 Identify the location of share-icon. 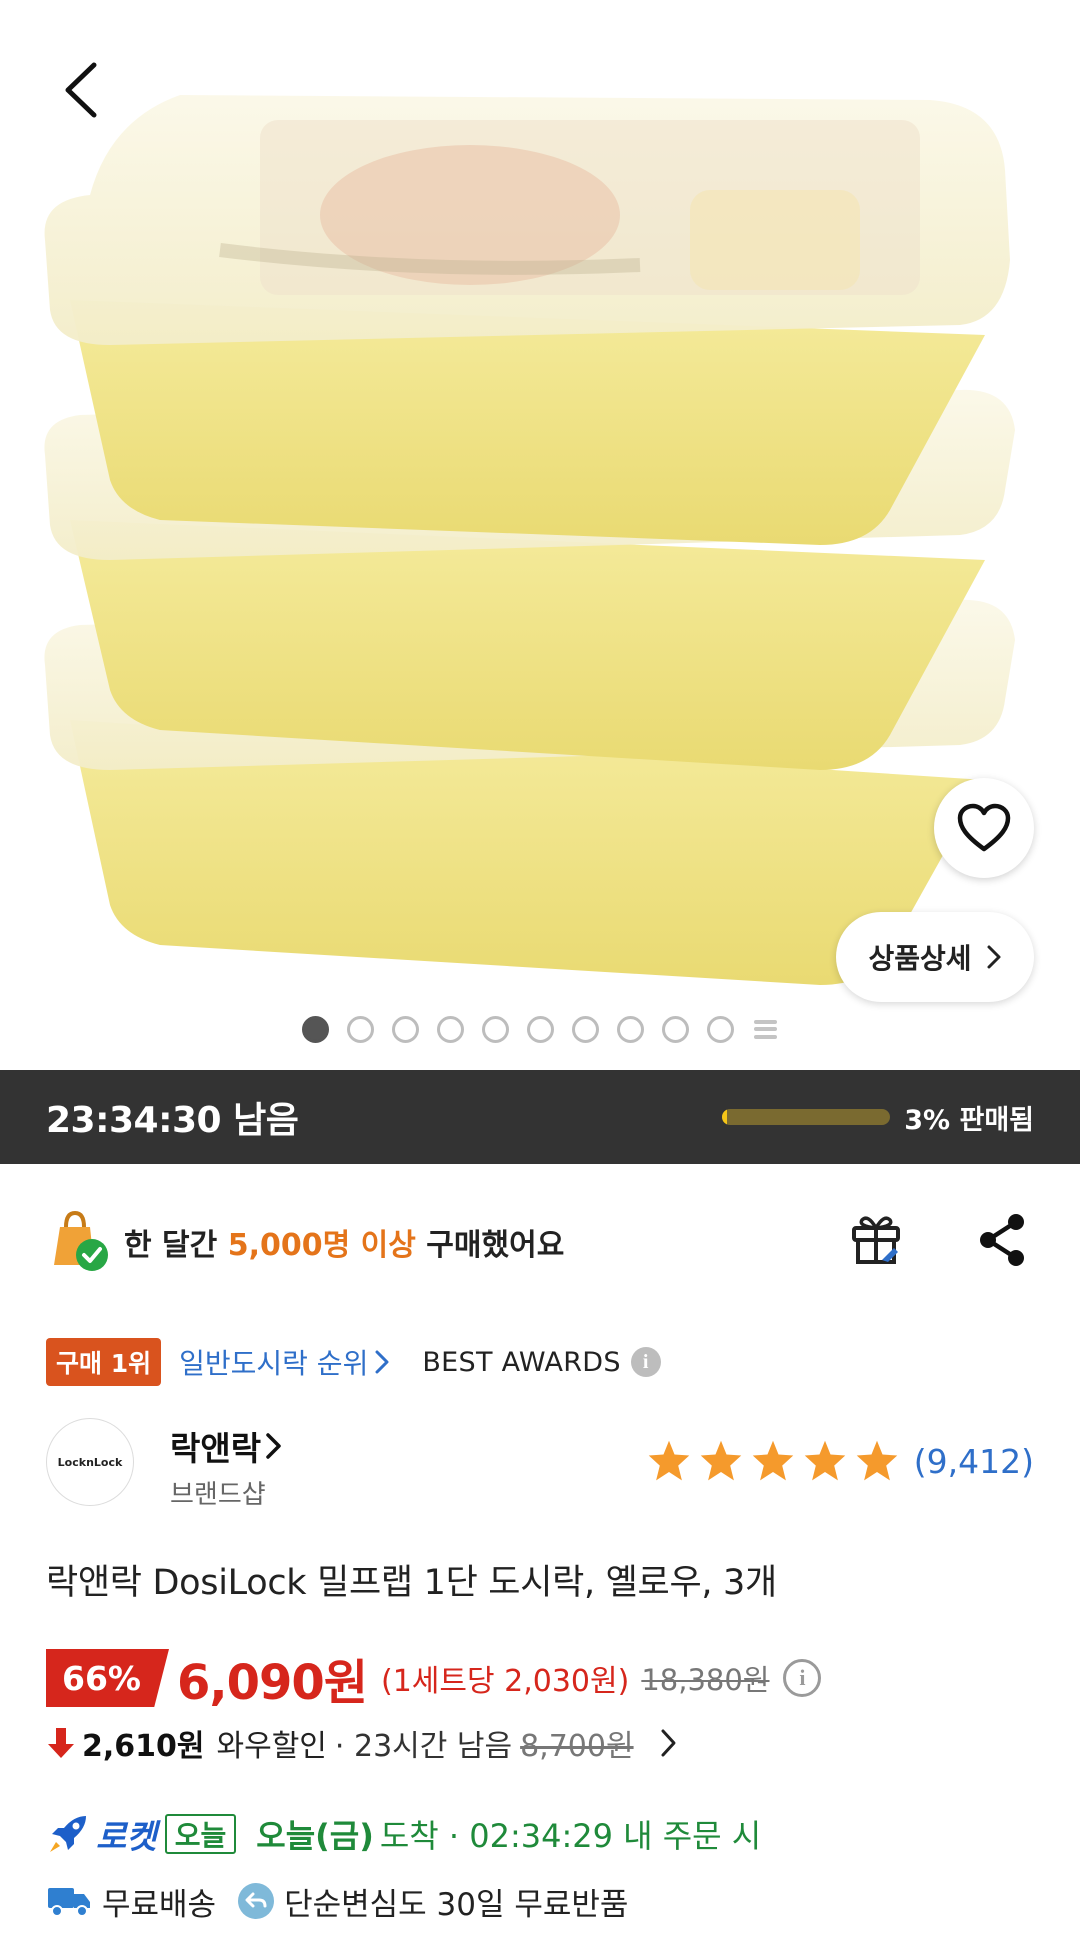
(1002, 1240).